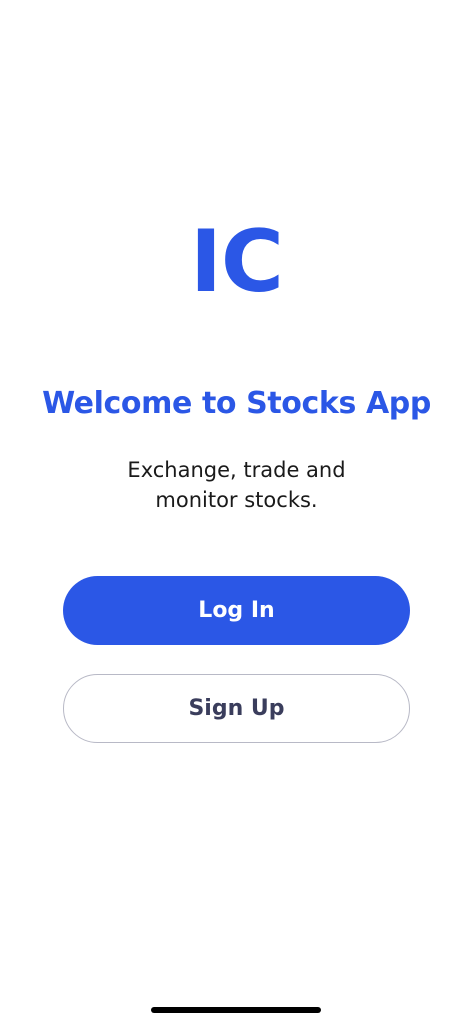 The width and height of the screenshot is (473, 1024). Describe the element at coordinates (236, 500) in the screenshot. I see `subtitle-line-2: monitor stocks.` at that location.